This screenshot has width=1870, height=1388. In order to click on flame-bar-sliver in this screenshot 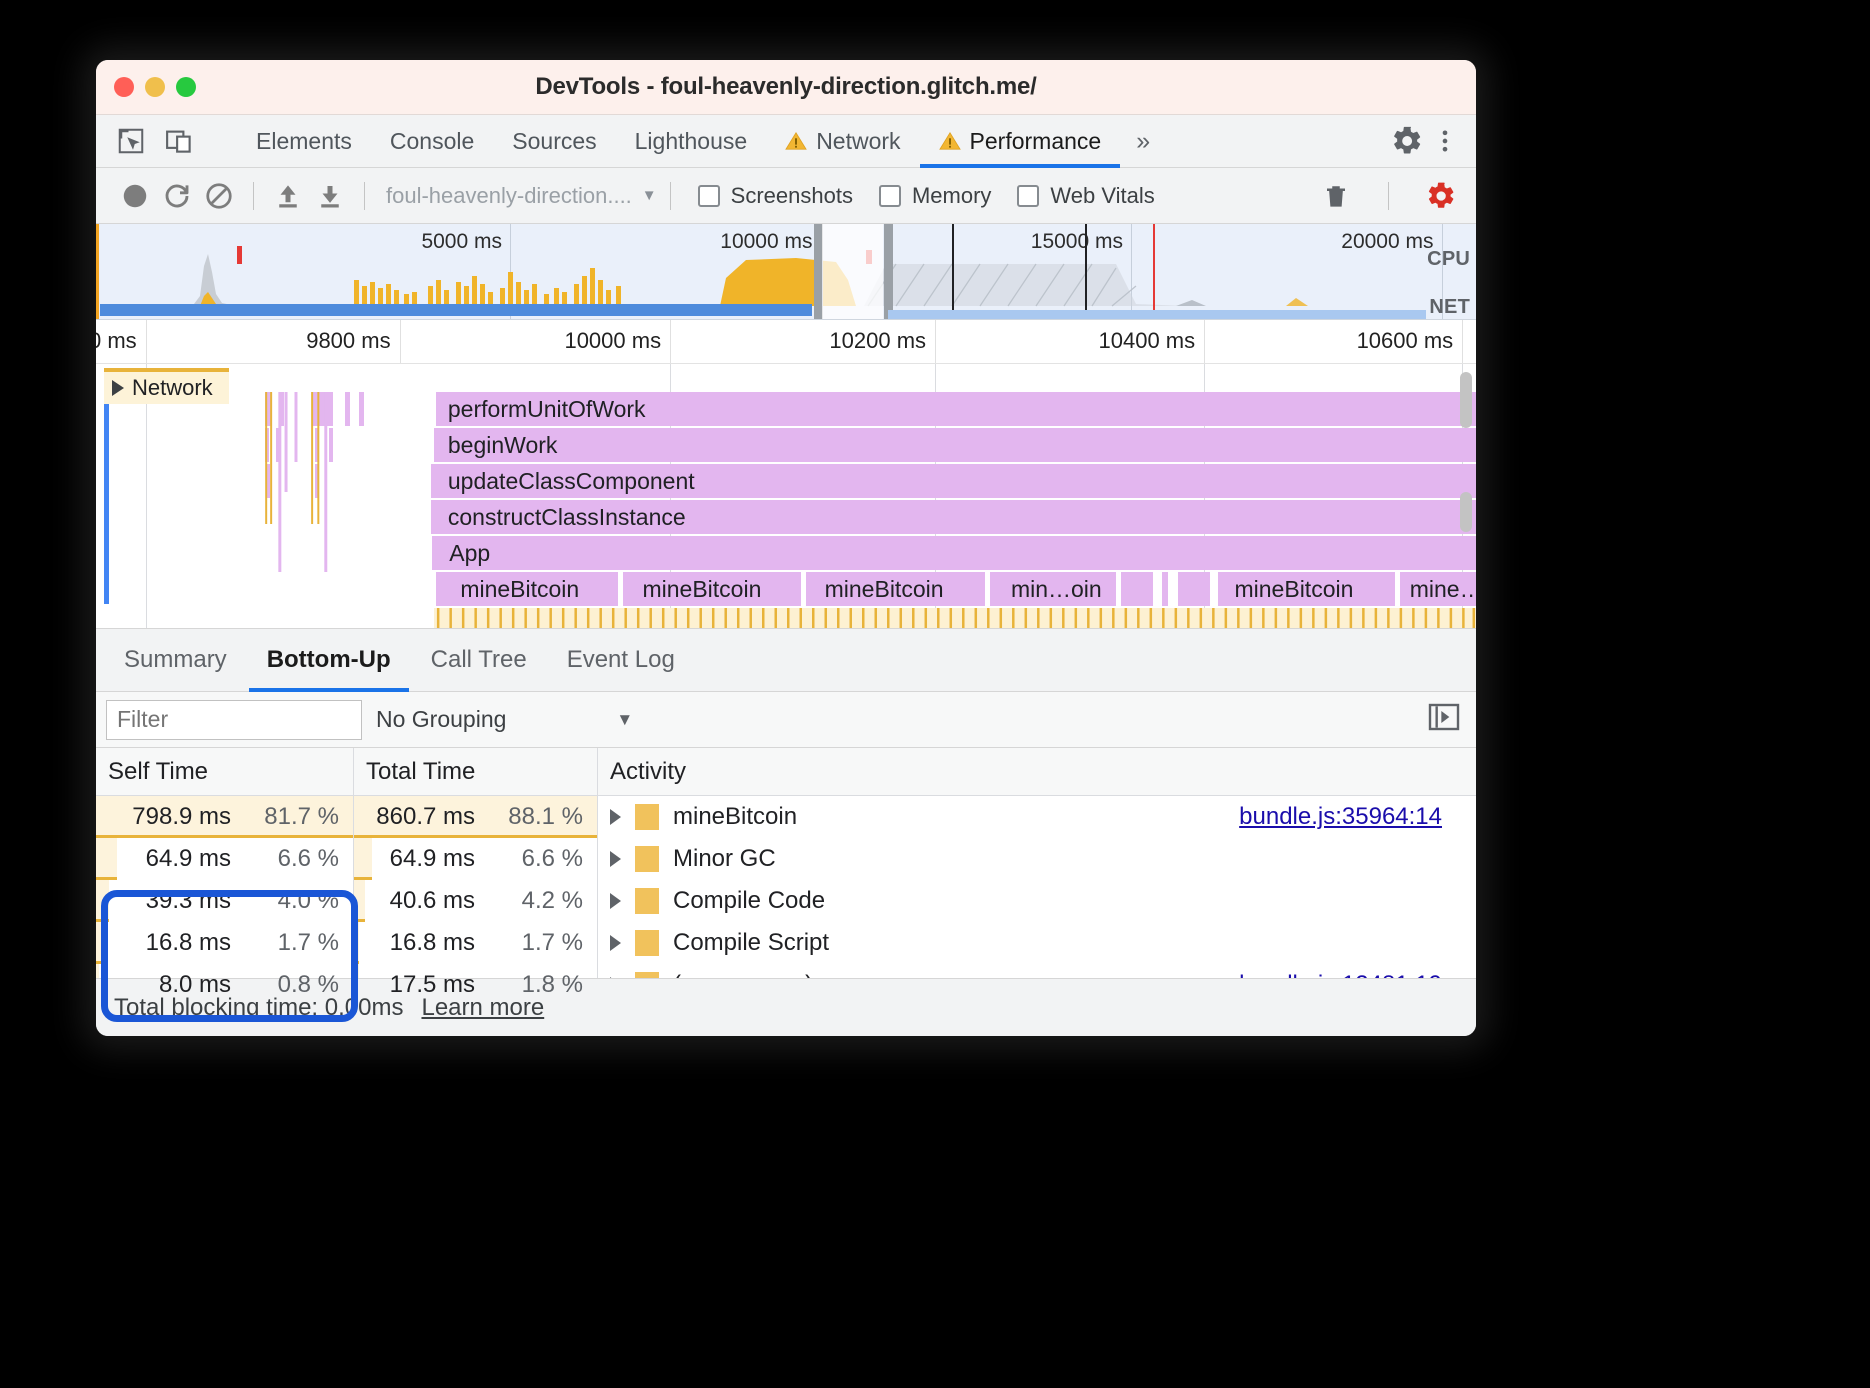, I will do `click(1165, 589)`.